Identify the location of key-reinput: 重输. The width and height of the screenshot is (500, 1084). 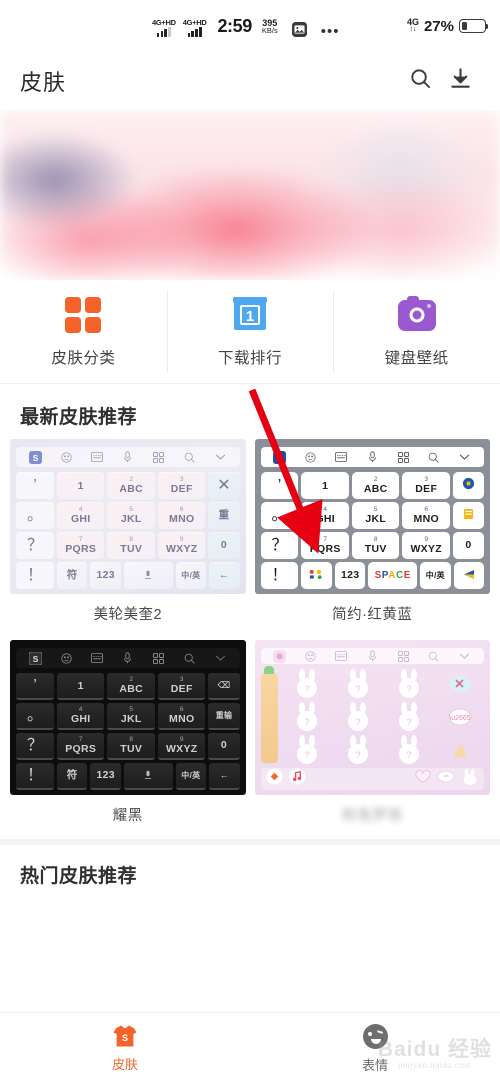
(224, 716).